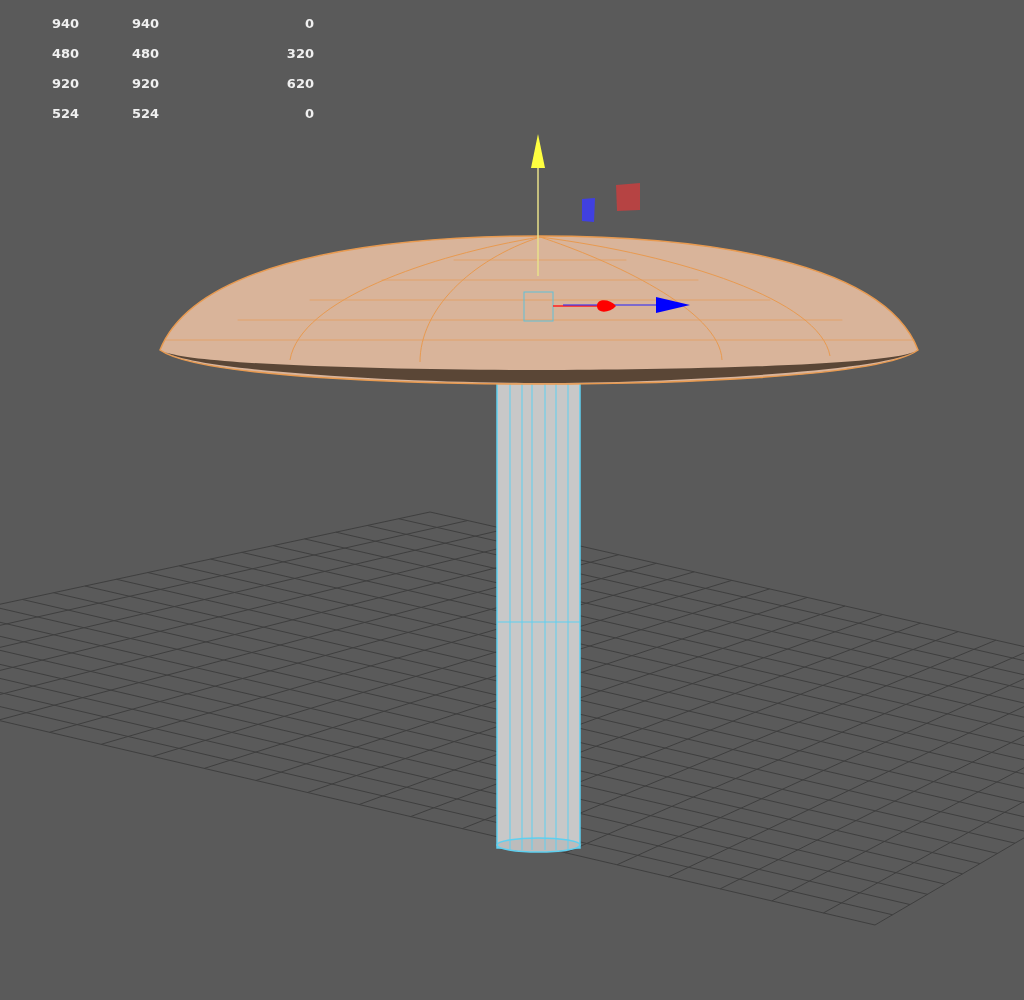 Image resolution: width=1024 pixels, height=1000 pixels. I want to click on stat-value: 320, so click(299, 54).